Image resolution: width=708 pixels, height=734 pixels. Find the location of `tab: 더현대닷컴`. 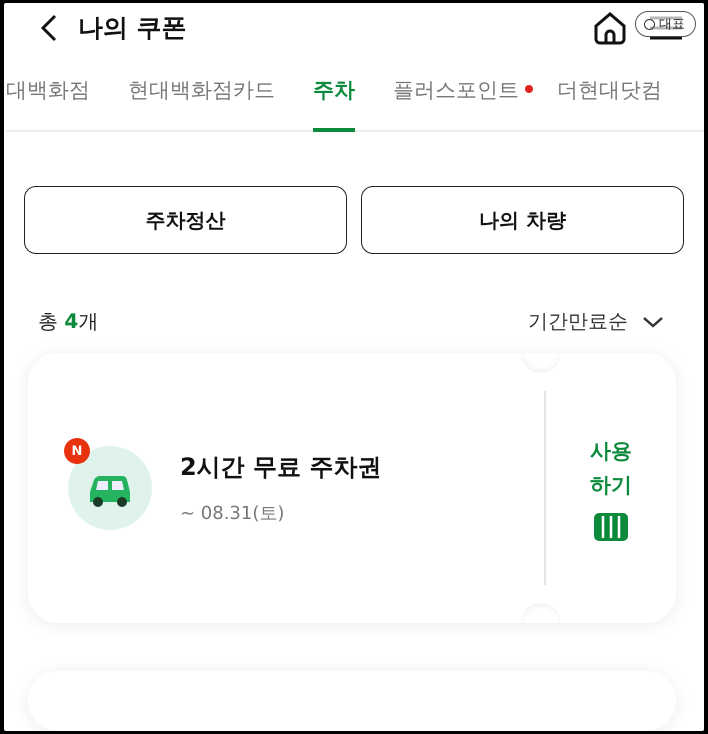

tab: 더현대닷컴 is located at coordinates (609, 92).